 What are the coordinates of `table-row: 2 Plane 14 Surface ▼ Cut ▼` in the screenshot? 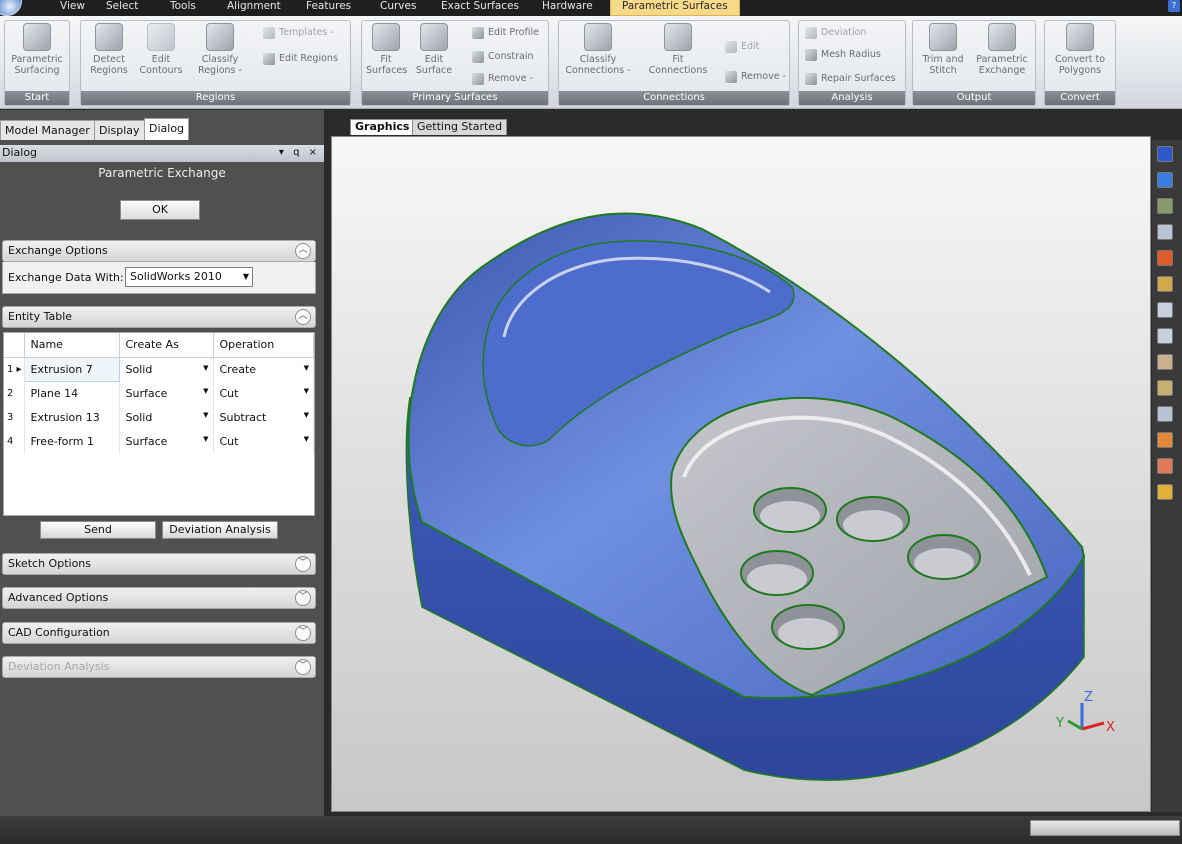 It's located at (159, 393).